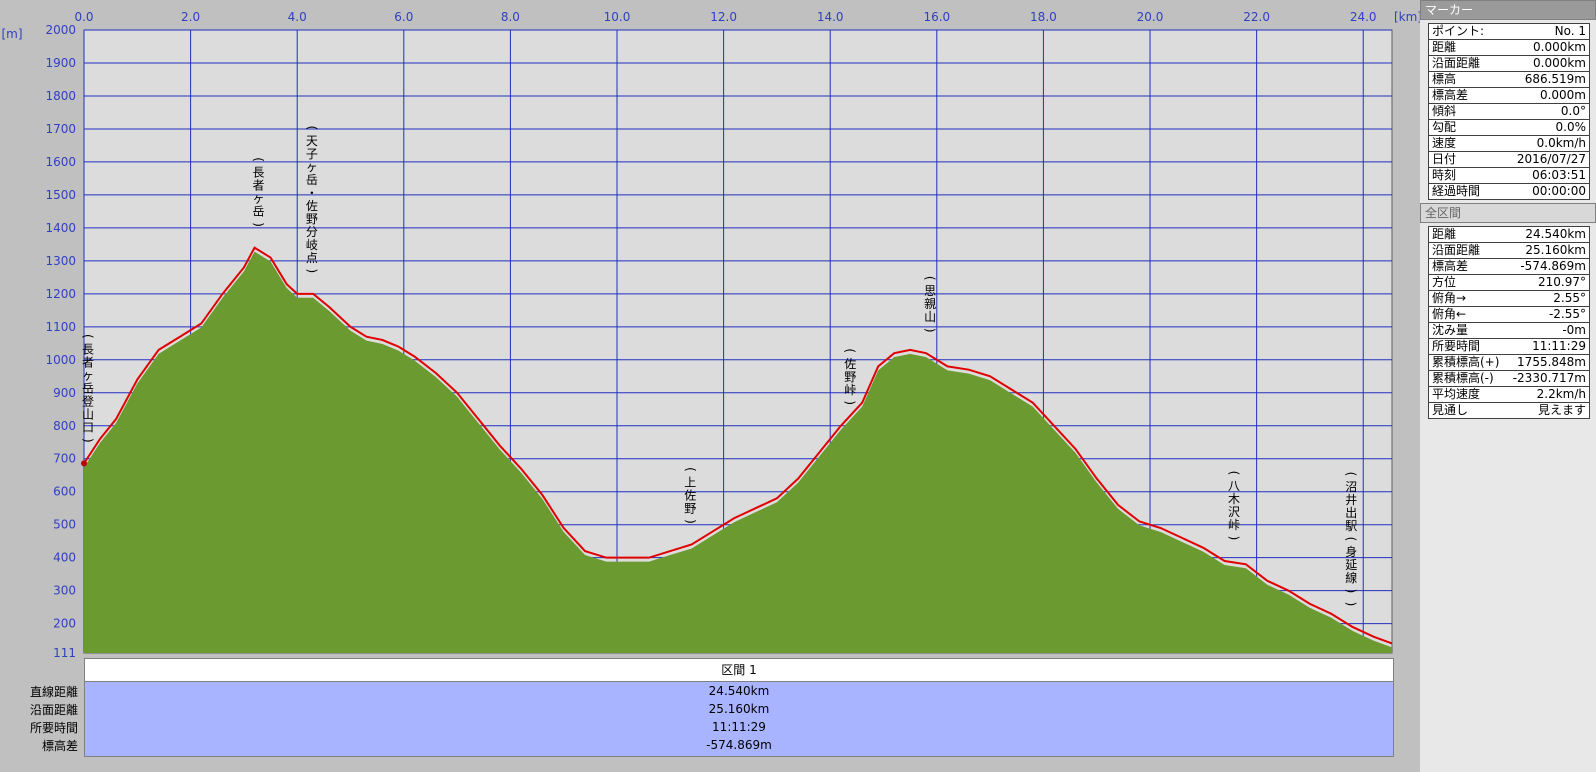 The height and width of the screenshot is (772, 1596). Describe the element at coordinates (690, 482) in the screenshot. I see `svg-text: 上` at that location.